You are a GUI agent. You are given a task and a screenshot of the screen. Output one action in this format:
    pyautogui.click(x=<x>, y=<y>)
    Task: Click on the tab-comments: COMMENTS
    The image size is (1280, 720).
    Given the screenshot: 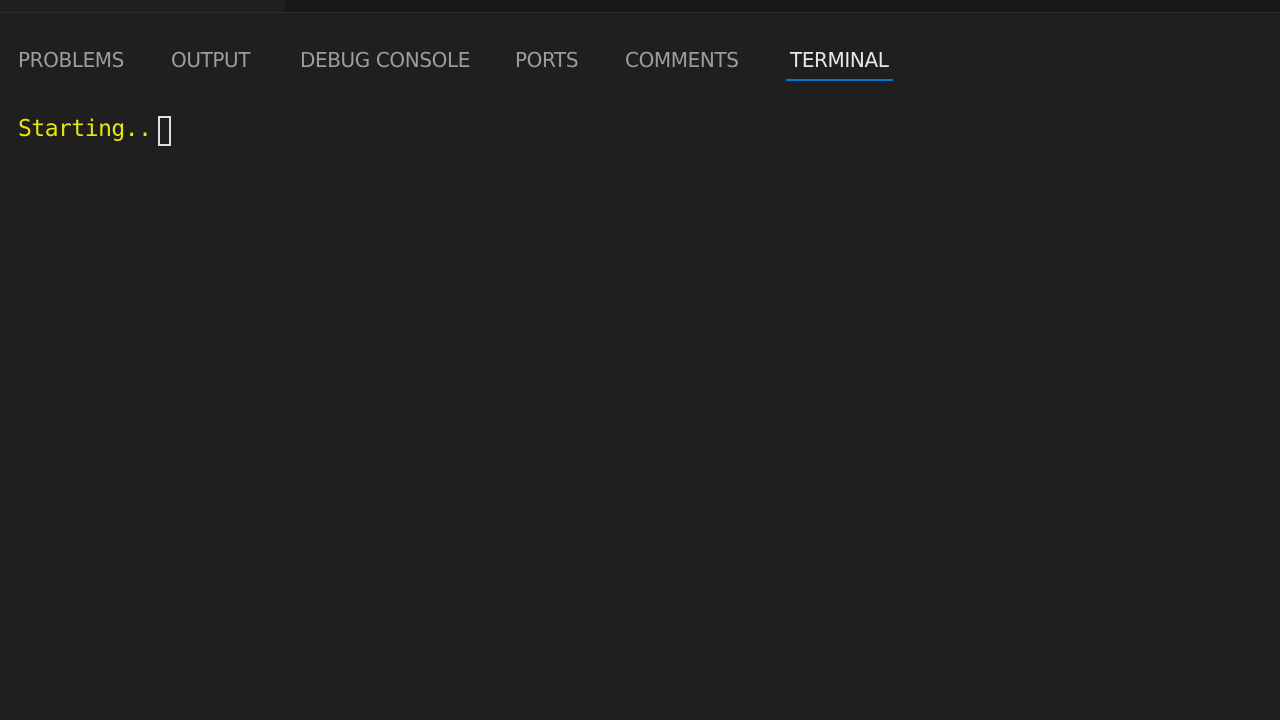 What is the action you would take?
    pyautogui.click(x=682, y=60)
    